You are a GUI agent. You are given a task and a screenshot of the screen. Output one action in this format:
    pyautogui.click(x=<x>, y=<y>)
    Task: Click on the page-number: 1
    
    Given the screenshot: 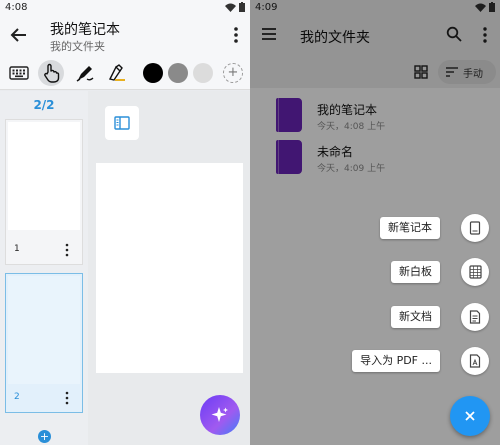 What is the action you would take?
    pyautogui.click(x=17, y=249)
    